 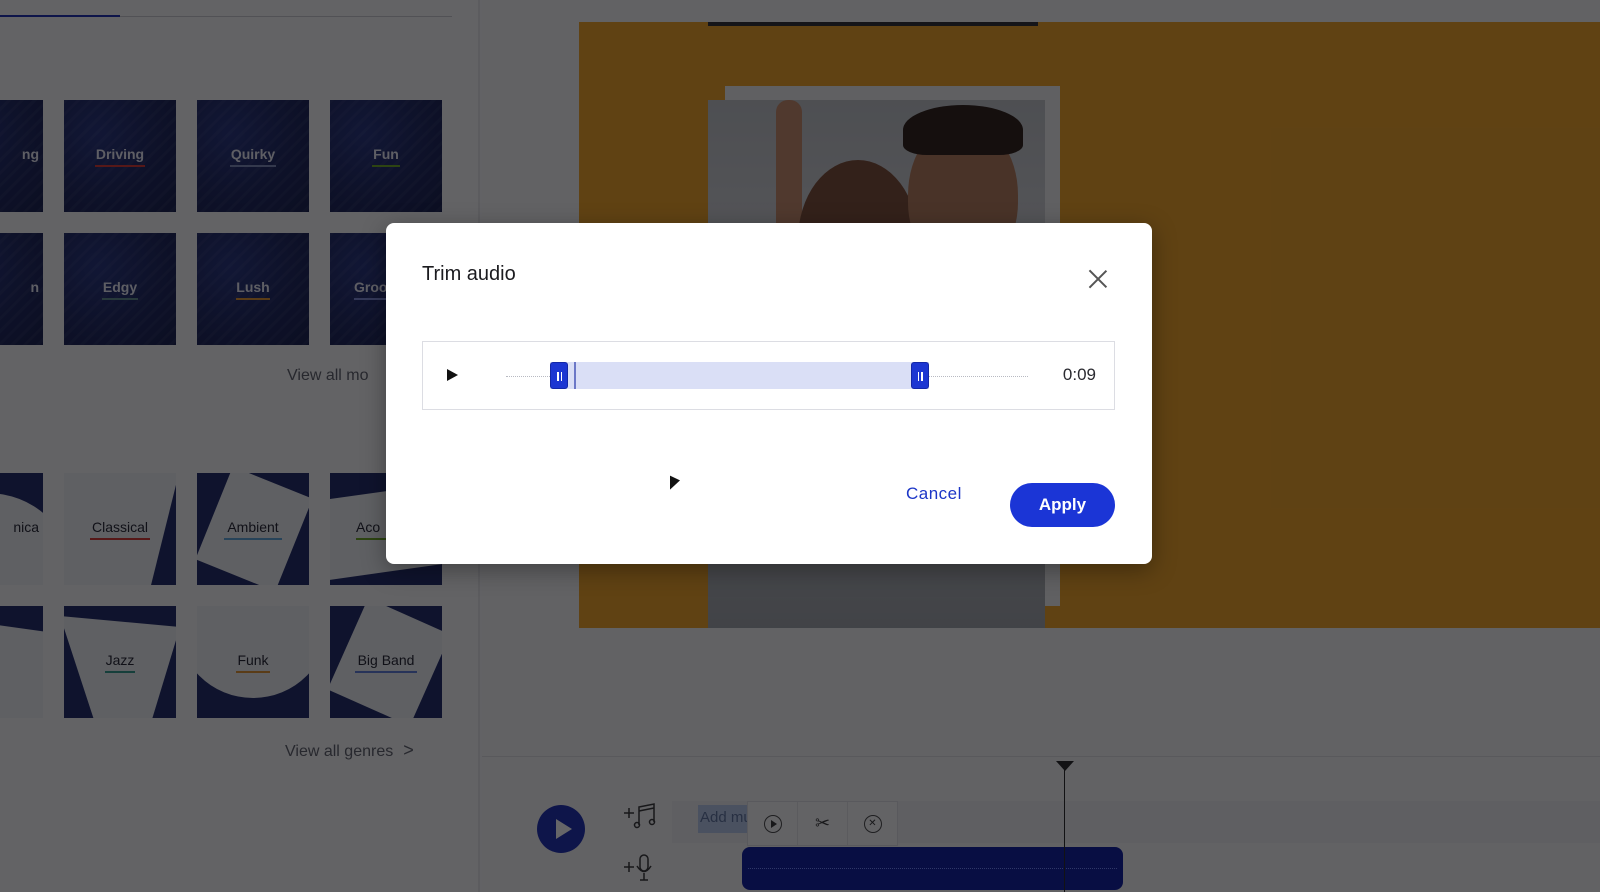 I want to click on trim-duration: 0:09, so click(x=1079, y=374).